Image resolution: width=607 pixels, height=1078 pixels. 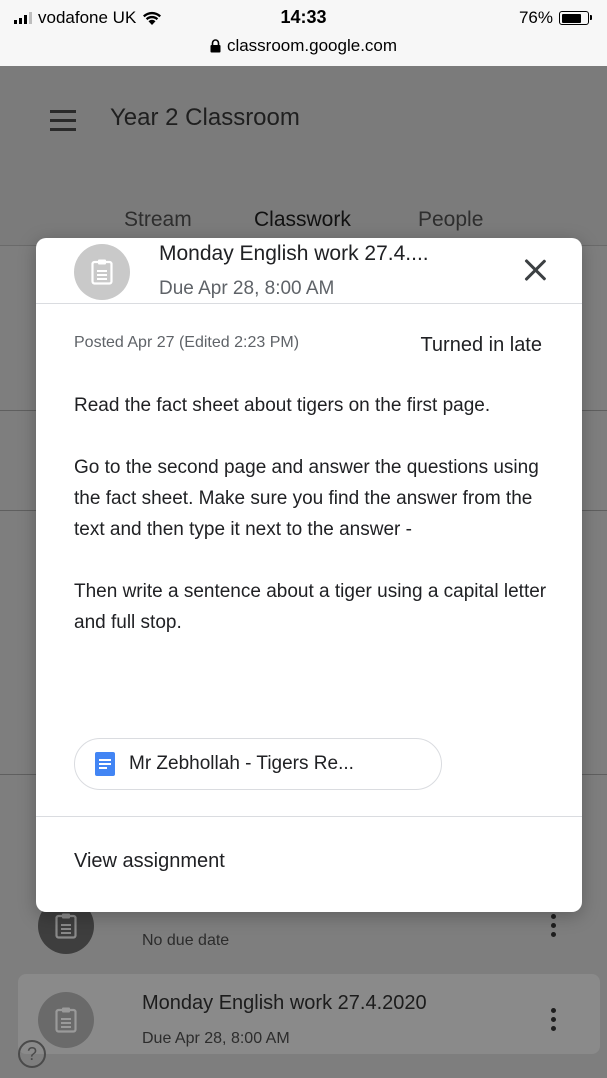 What do you see at coordinates (450, 220) in the screenshot?
I see `tab-people: People` at bounding box center [450, 220].